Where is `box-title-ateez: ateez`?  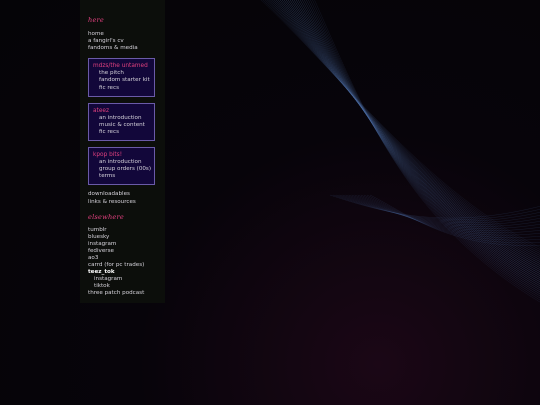
box-title-ateez: ateez is located at coordinates (122, 111).